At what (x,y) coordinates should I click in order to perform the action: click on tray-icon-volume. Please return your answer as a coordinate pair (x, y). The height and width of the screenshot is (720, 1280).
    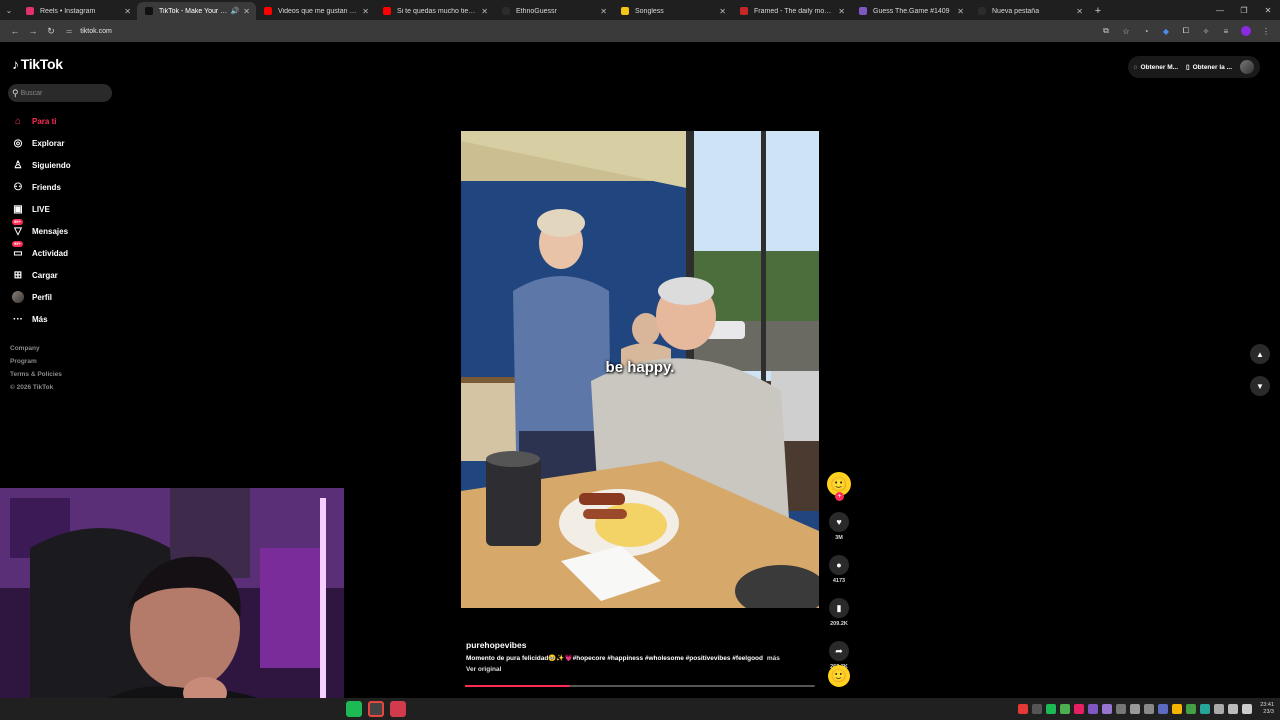
    Looking at the image, I should click on (1247, 709).